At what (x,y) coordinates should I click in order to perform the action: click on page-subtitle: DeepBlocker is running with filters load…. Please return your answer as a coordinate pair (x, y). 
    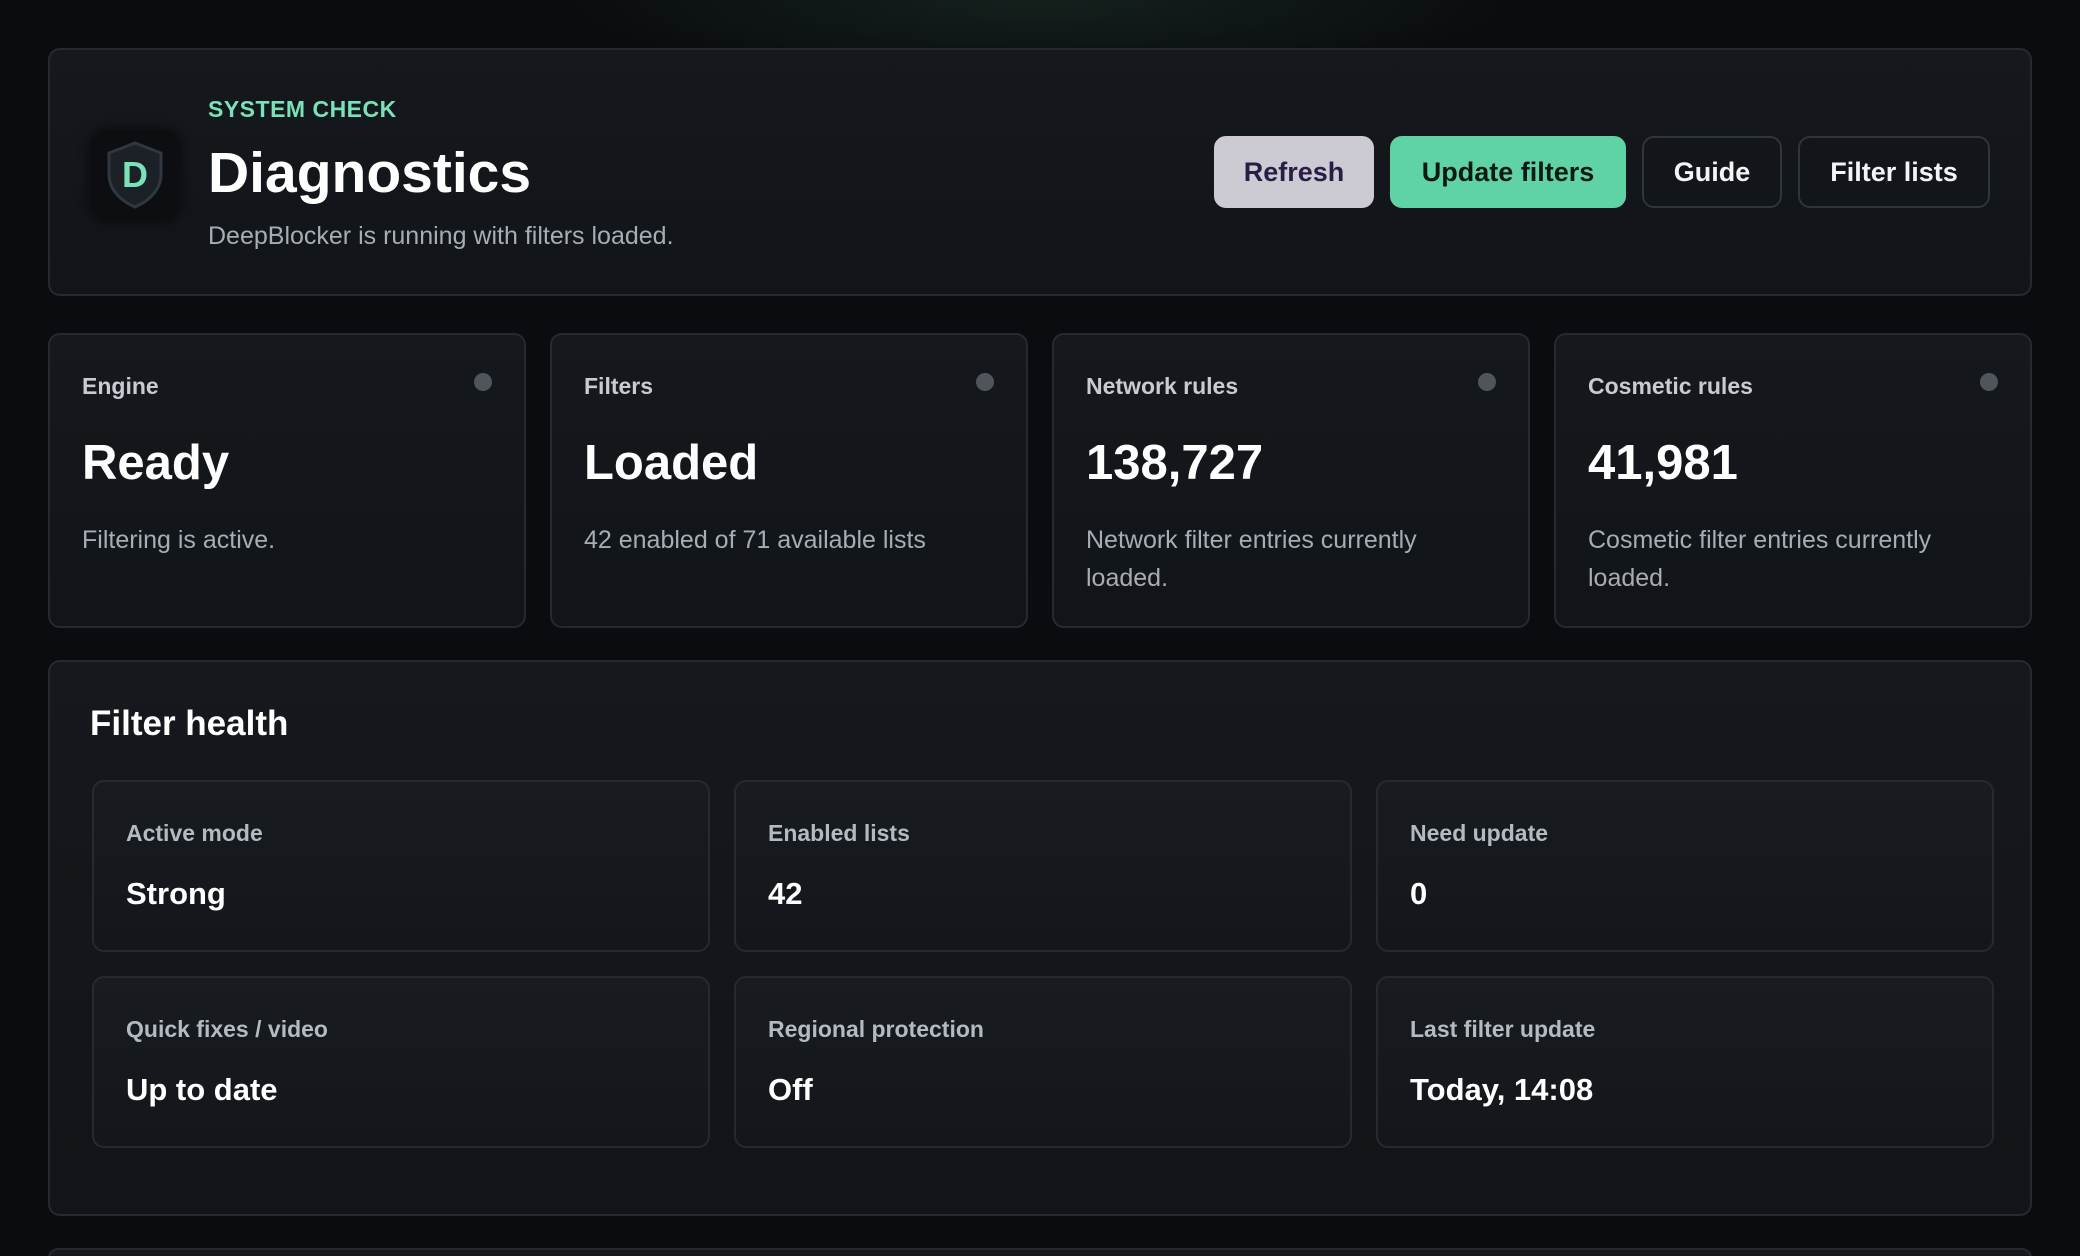
    Looking at the image, I should click on (441, 236).